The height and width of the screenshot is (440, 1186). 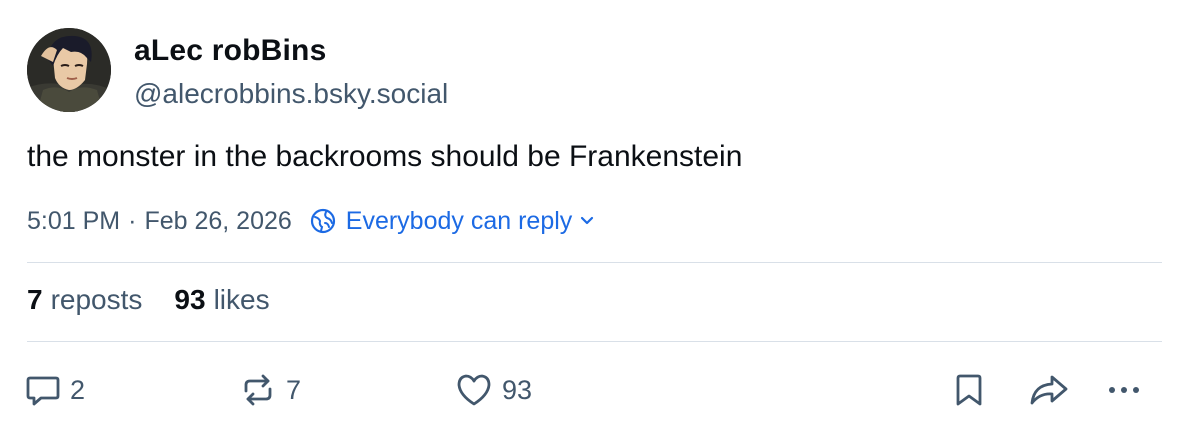 What do you see at coordinates (258, 390) in the screenshot?
I see `repost-icon` at bounding box center [258, 390].